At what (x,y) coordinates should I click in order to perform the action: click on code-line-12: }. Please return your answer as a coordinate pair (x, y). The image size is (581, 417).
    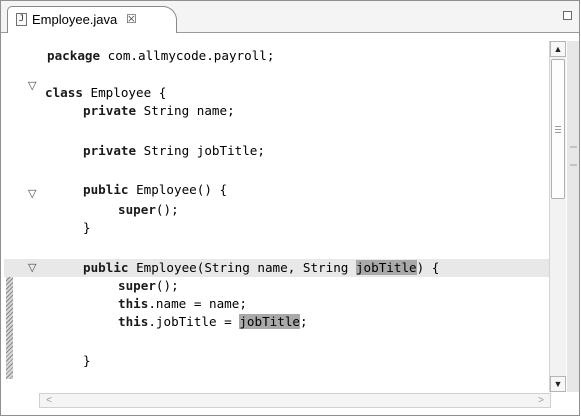
    Looking at the image, I should click on (87, 360).